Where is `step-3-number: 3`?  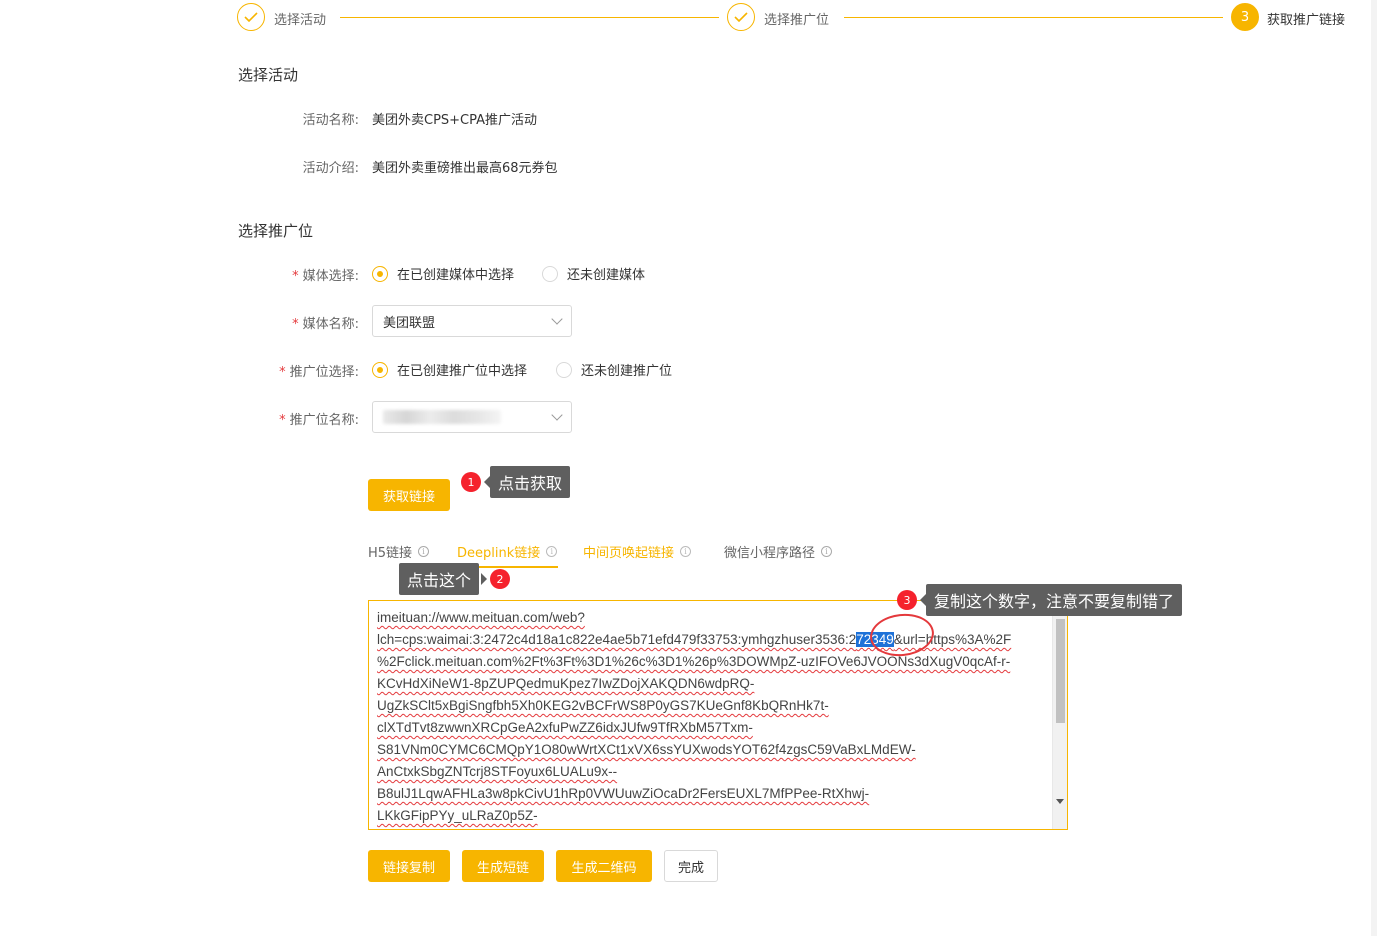 step-3-number: 3 is located at coordinates (1245, 17).